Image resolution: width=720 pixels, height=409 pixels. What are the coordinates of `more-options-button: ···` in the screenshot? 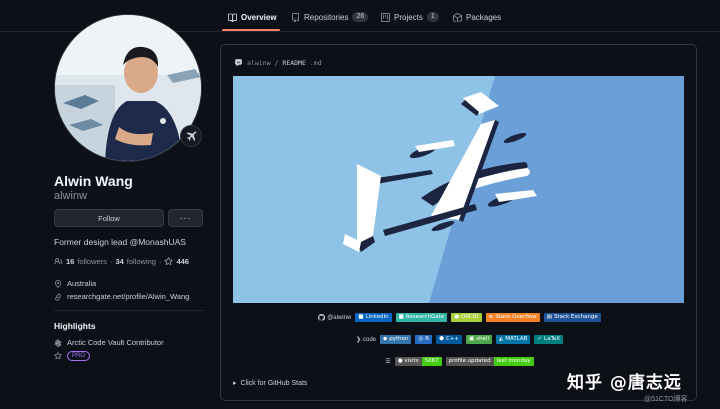 It's located at (185, 218).